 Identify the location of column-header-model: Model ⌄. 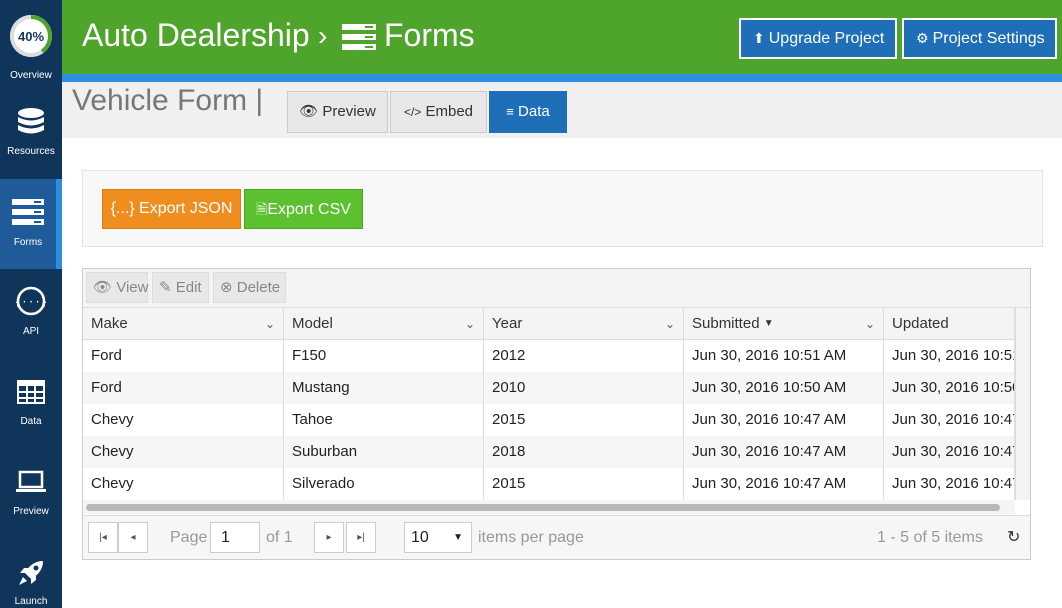
(384, 324).